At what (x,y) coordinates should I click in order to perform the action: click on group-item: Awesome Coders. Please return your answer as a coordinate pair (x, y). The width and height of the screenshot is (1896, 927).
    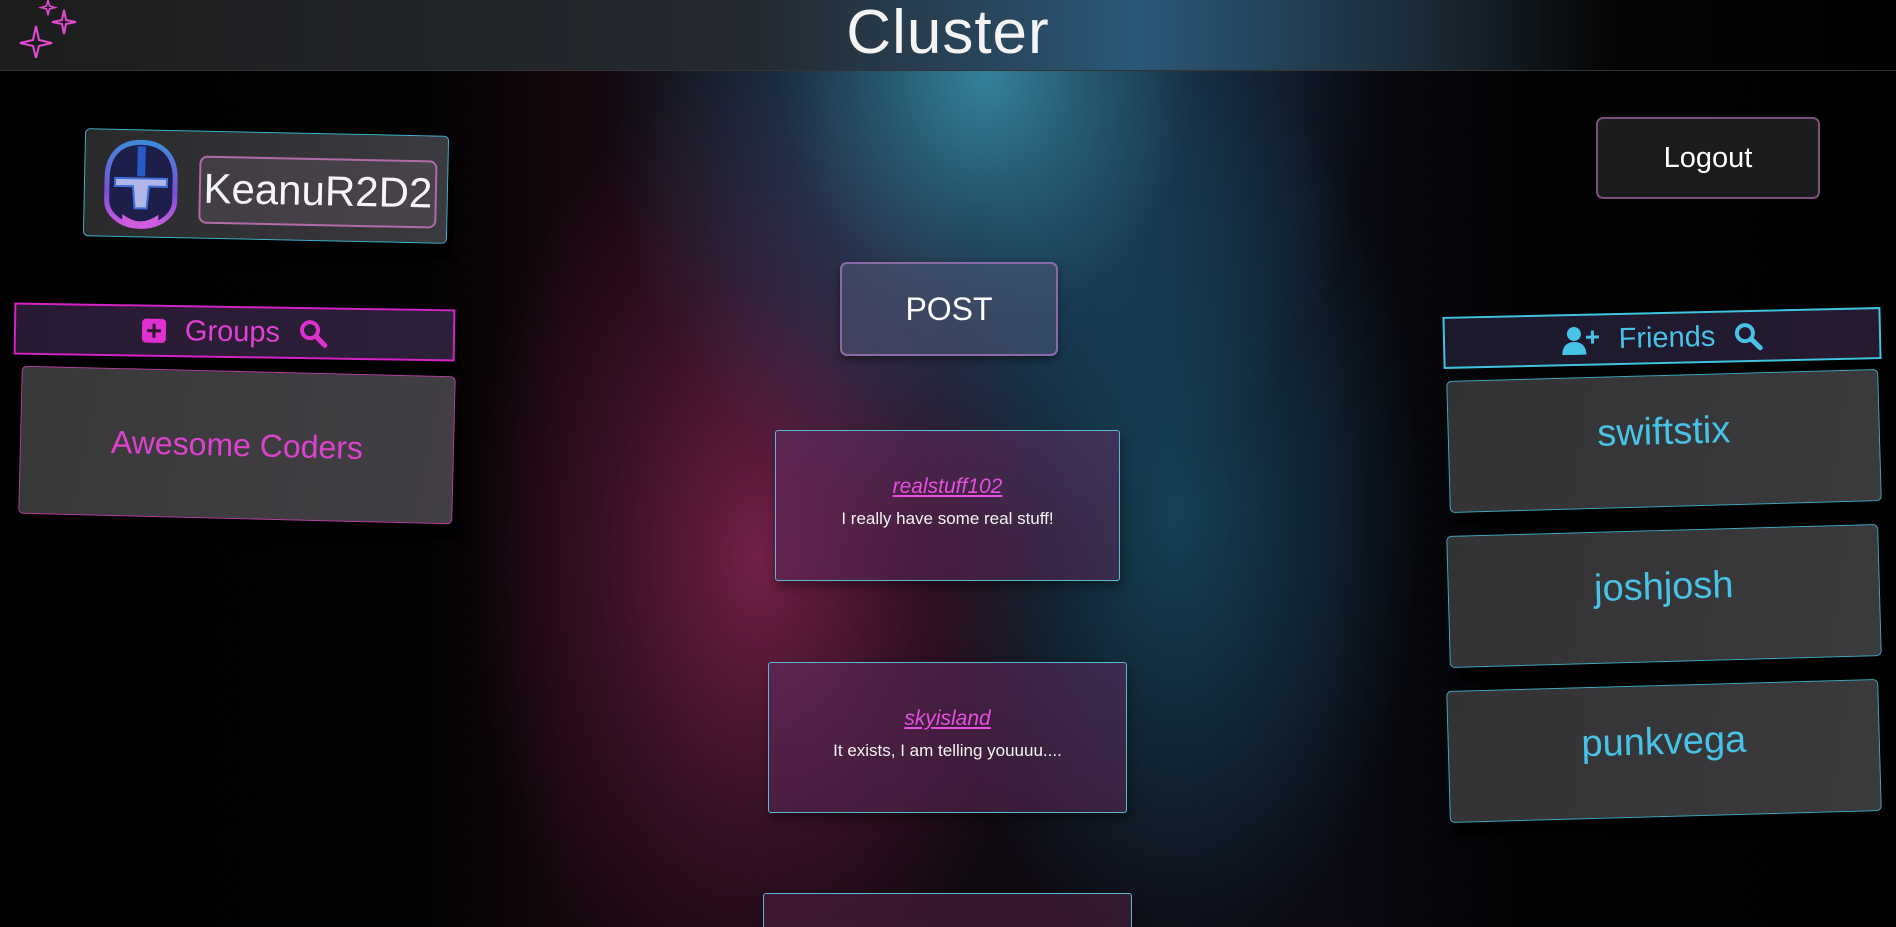
    Looking at the image, I should click on (237, 445).